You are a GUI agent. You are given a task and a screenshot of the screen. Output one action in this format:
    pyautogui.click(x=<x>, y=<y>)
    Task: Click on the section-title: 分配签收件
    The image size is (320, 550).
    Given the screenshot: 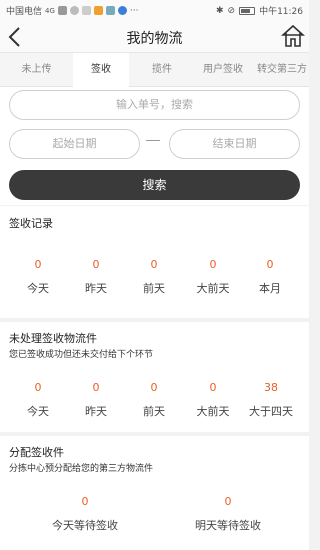 What is the action you would take?
    pyautogui.click(x=36, y=452)
    